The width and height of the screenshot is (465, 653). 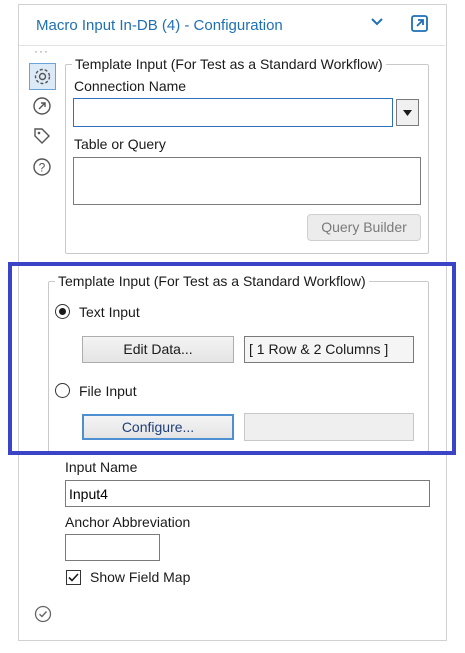 What do you see at coordinates (101, 467) in the screenshot?
I see `input-name-label: Input Name` at bounding box center [101, 467].